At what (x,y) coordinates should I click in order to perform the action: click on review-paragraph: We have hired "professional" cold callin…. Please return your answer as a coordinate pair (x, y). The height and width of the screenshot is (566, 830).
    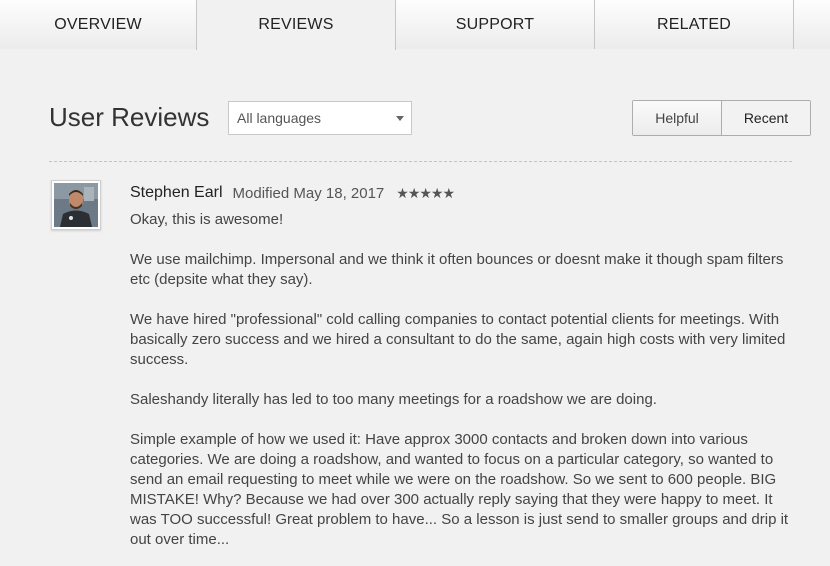
    Looking at the image, I should click on (458, 339).